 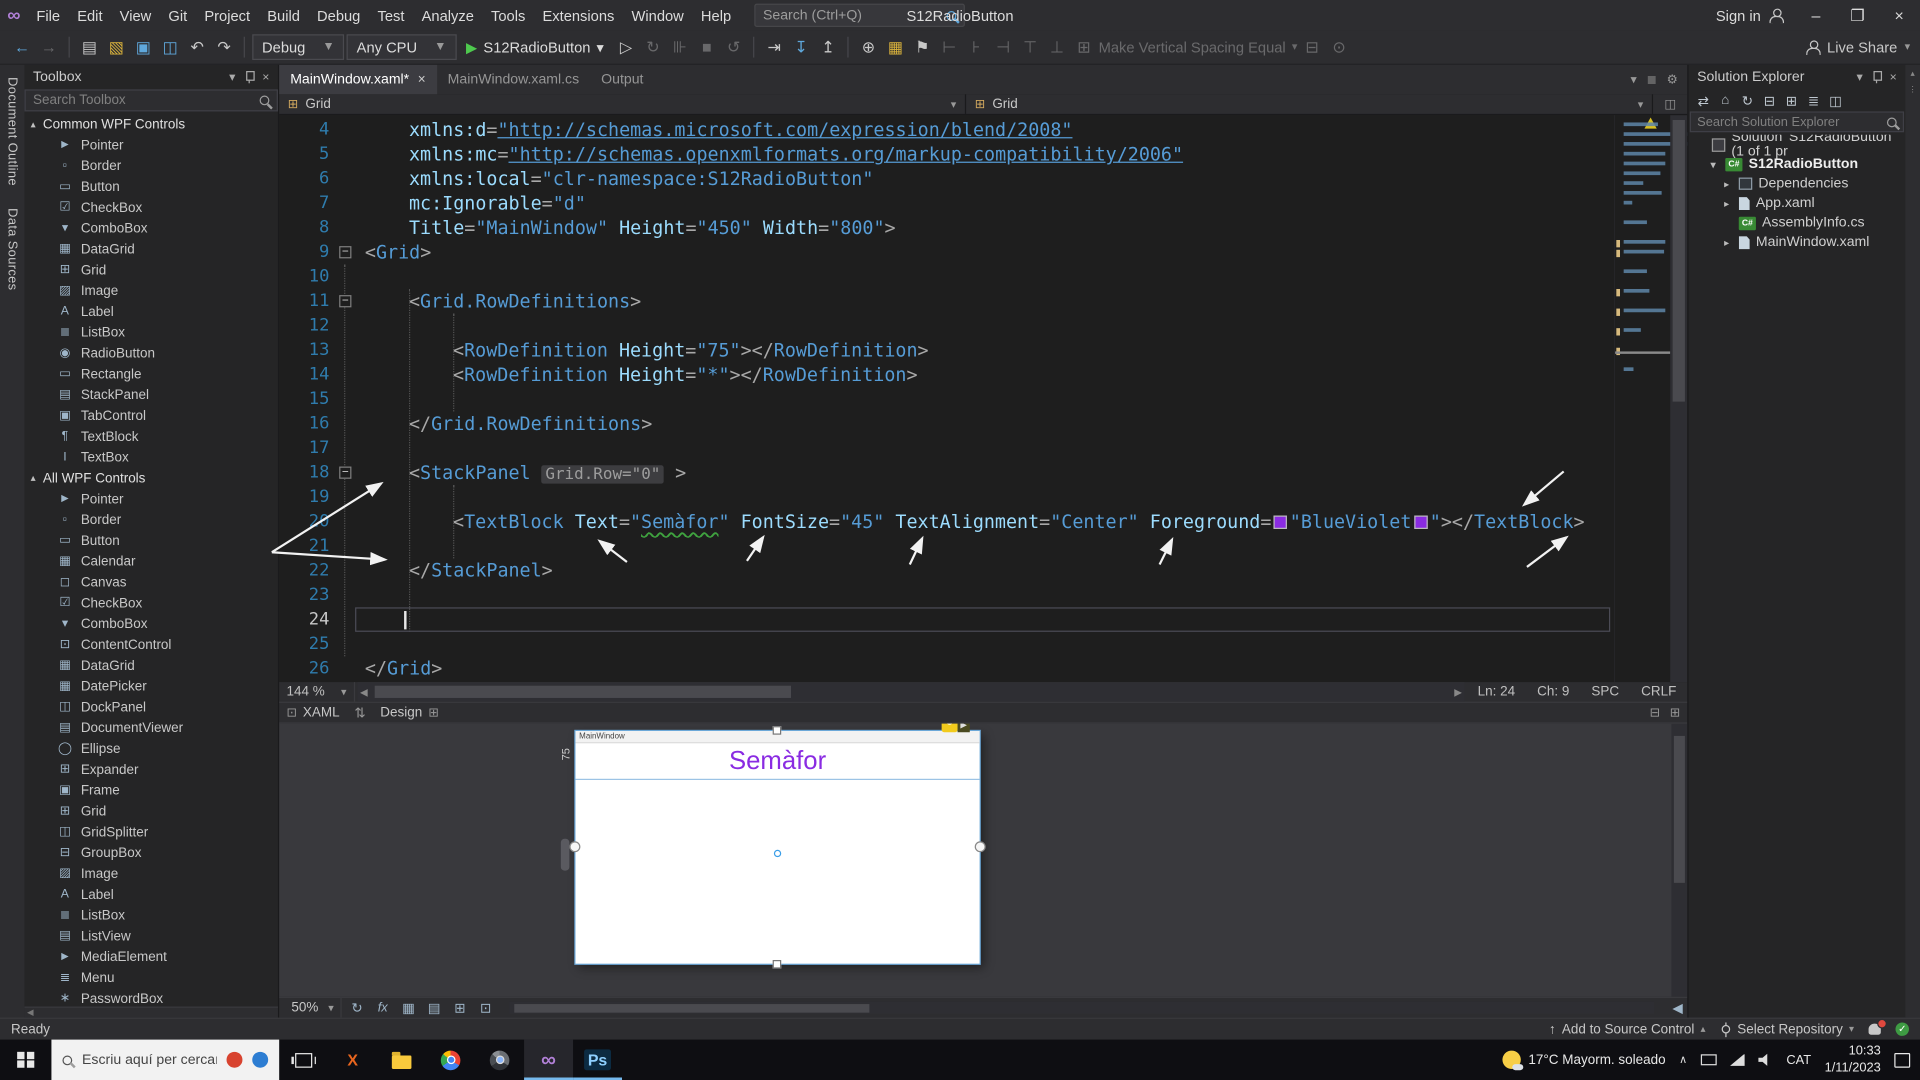 I want to click on save-icon: ▣, so click(x=143, y=47).